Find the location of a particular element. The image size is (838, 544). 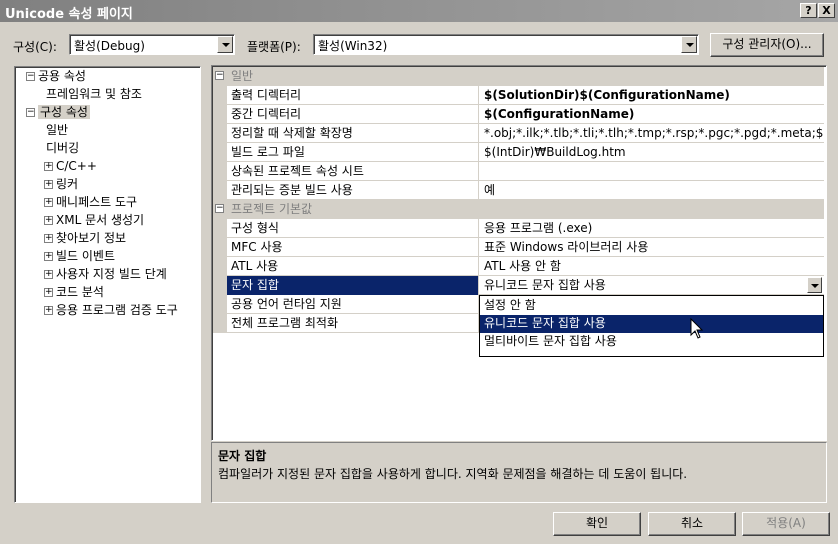

category-row: − 프로젝트 기본값 is located at coordinates (518, 209).